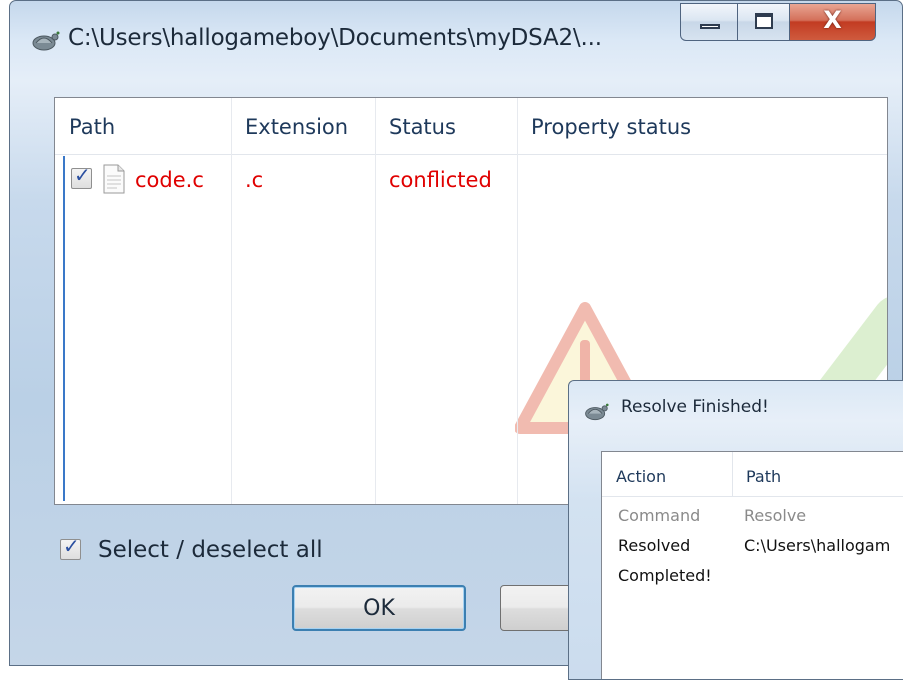 This screenshot has width=903, height=680. I want to click on row-checkbox: ✓, so click(81, 176).